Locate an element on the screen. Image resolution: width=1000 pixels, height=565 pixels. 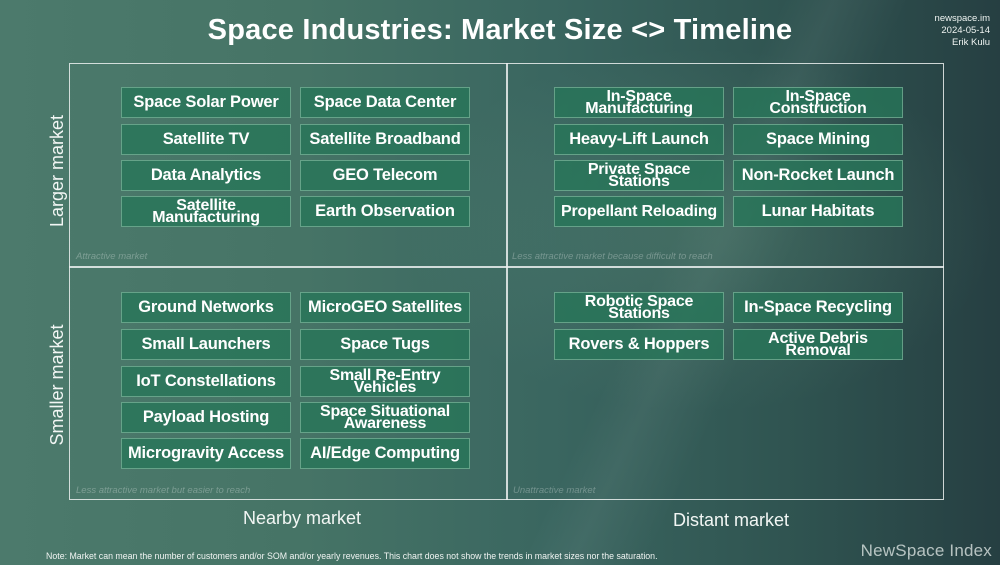
industry-box: Heavy-Lift Launch is located at coordinates (639, 139).